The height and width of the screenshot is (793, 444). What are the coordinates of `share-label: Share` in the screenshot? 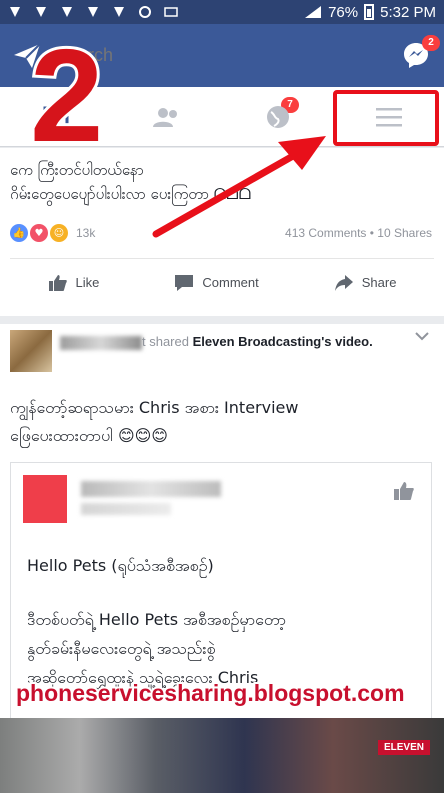 It's located at (379, 282).